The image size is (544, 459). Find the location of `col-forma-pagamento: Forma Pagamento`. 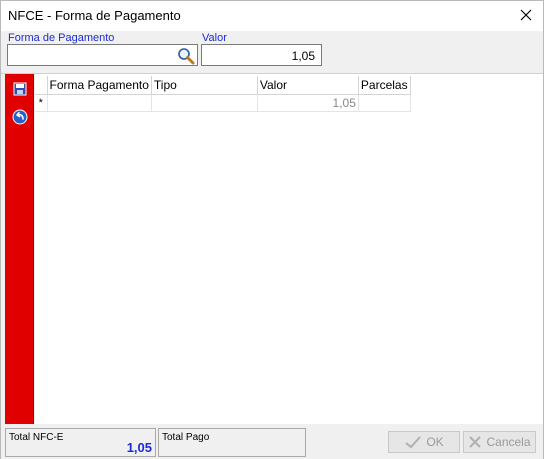

col-forma-pagamento: Forma Pagamento is located at coordinates (99, 85).